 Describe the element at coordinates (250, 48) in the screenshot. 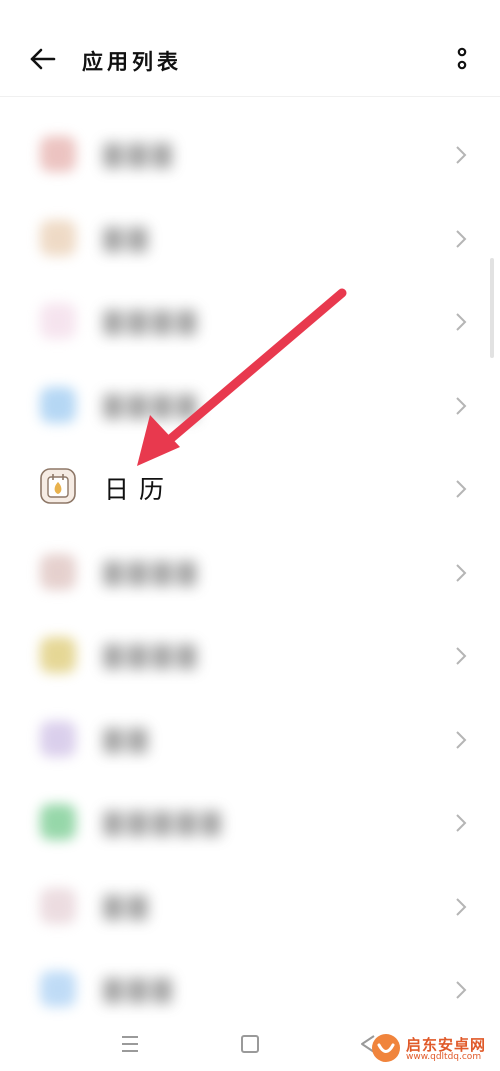

I see `app-bar: 应用列表` at that location.